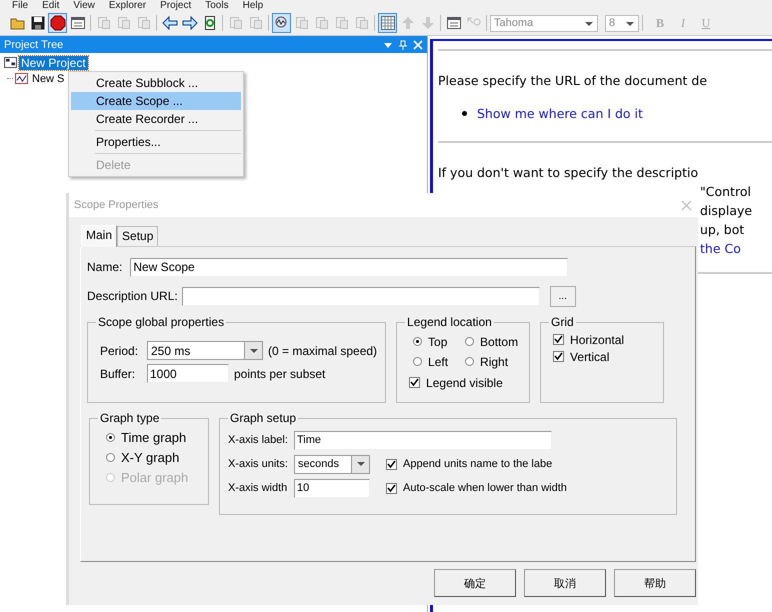  What do you see at coordinates (129, 418) in the screenshot?
I see `group-title: Graph type` at bounding box center [129, 418].